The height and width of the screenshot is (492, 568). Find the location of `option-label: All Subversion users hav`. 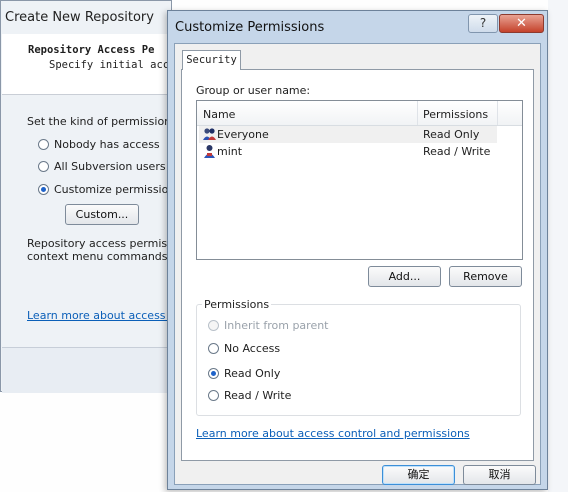

option-label: All Subversion users hav is located at coordinates (113, 166).